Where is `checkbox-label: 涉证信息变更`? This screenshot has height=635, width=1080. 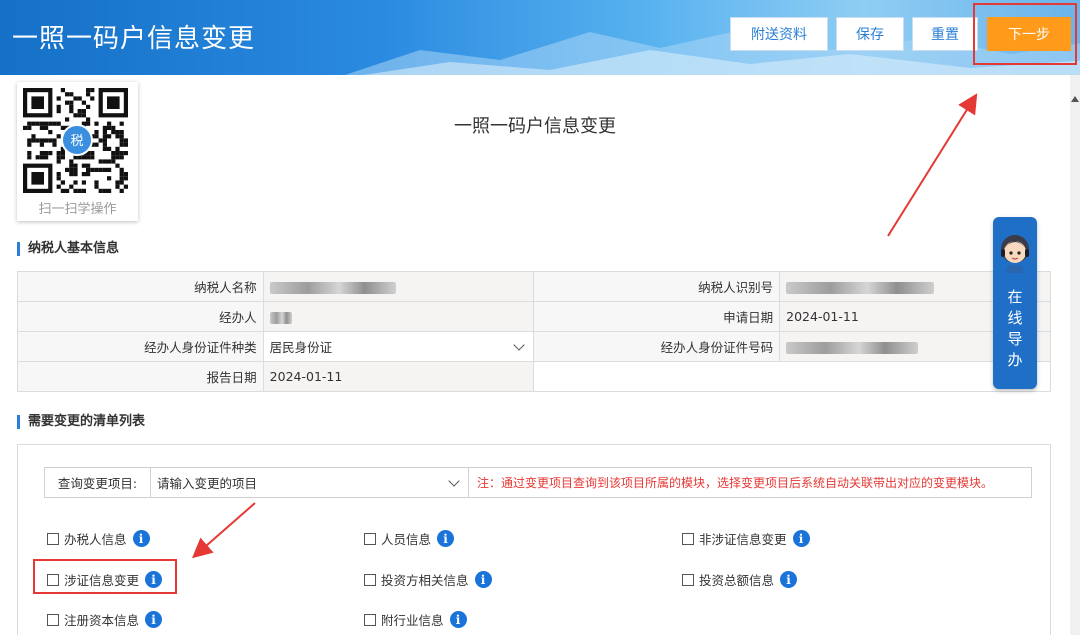 checkbox-label: 涉证信息变更 is located at coordinates (102, 580).